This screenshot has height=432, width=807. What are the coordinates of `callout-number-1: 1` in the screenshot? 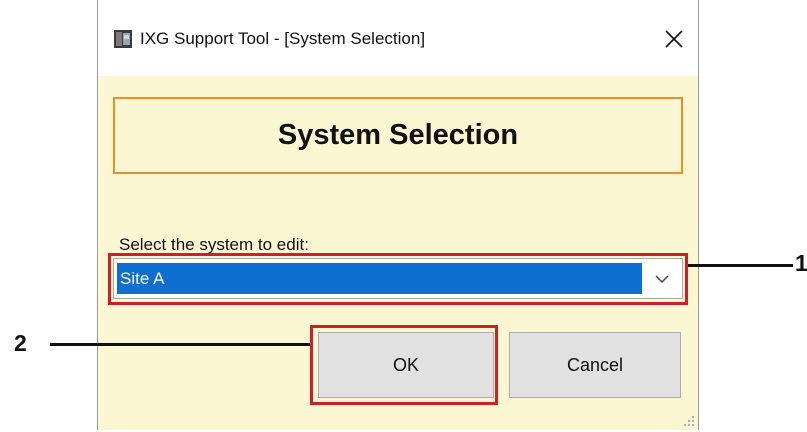 It's located at (801, 263).